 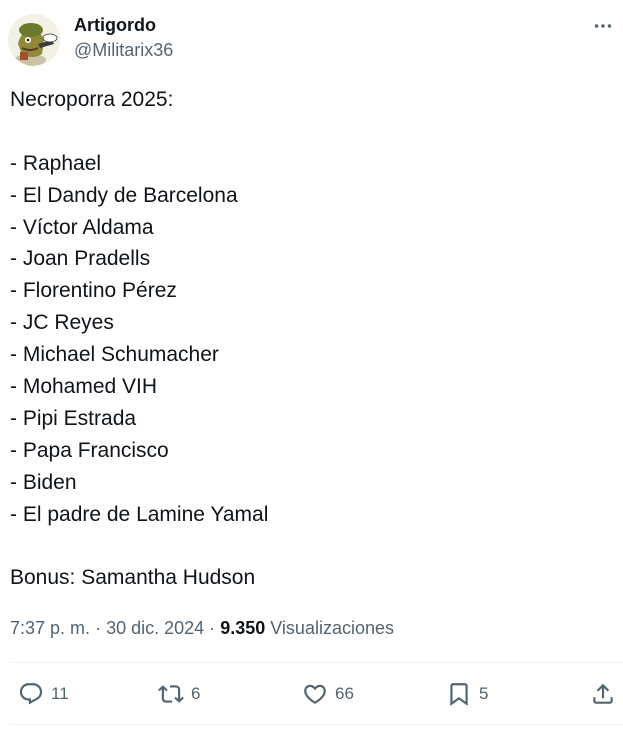 I want to click on share-icon, so click(x=603, y=693).